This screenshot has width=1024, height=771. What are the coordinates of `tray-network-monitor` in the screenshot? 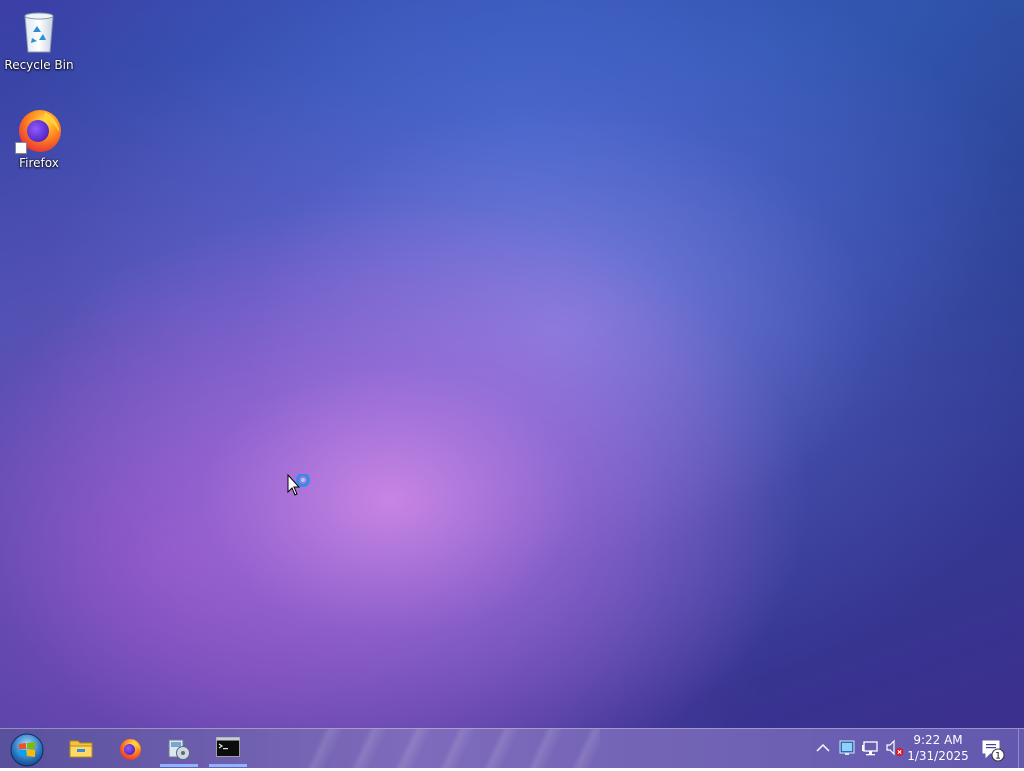 It's located at (847, 748).